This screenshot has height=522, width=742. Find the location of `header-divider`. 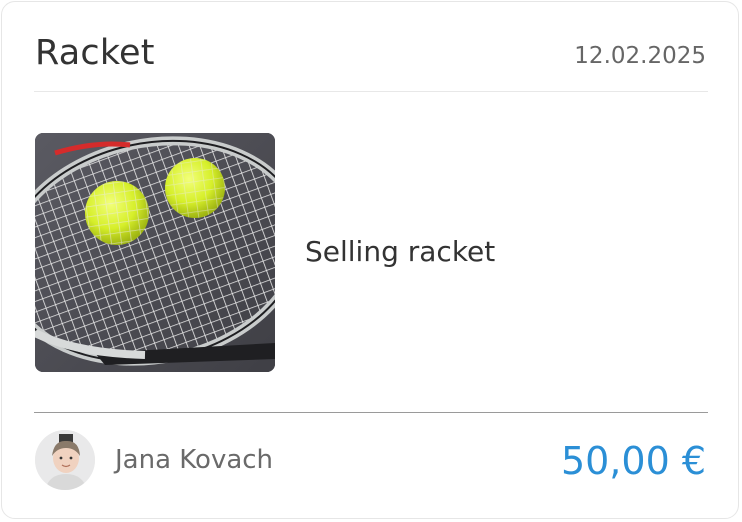

header-divider is located at coordinates (371, 91).